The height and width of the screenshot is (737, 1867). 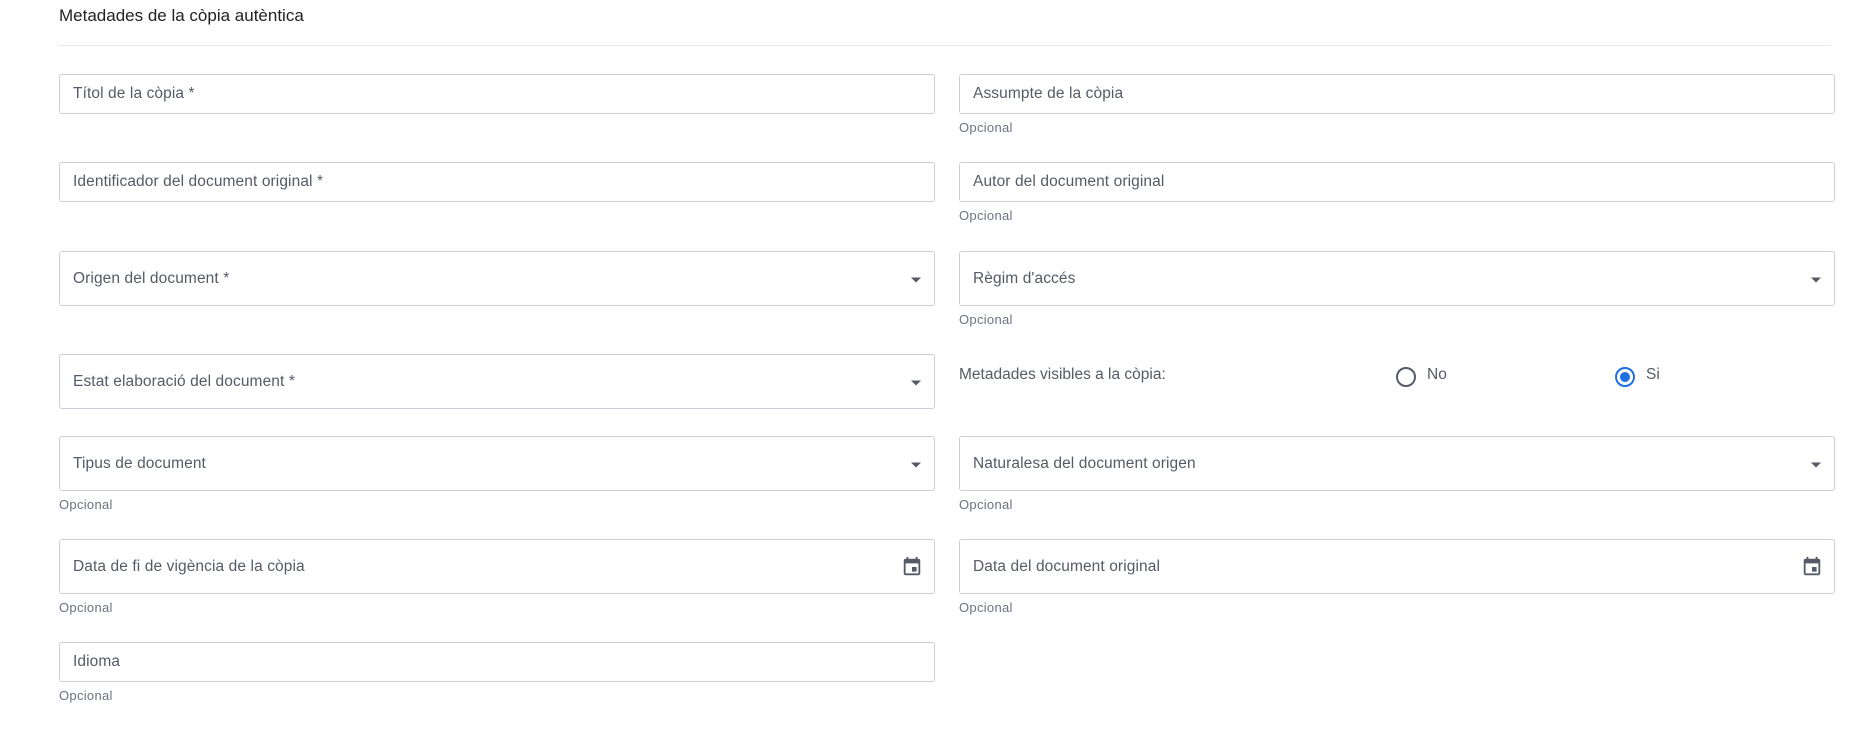 What do you see at coordinates (86, 504) in the screenshot?
I see `tipus-hint: Opcional` at bounding box center [86, 504].